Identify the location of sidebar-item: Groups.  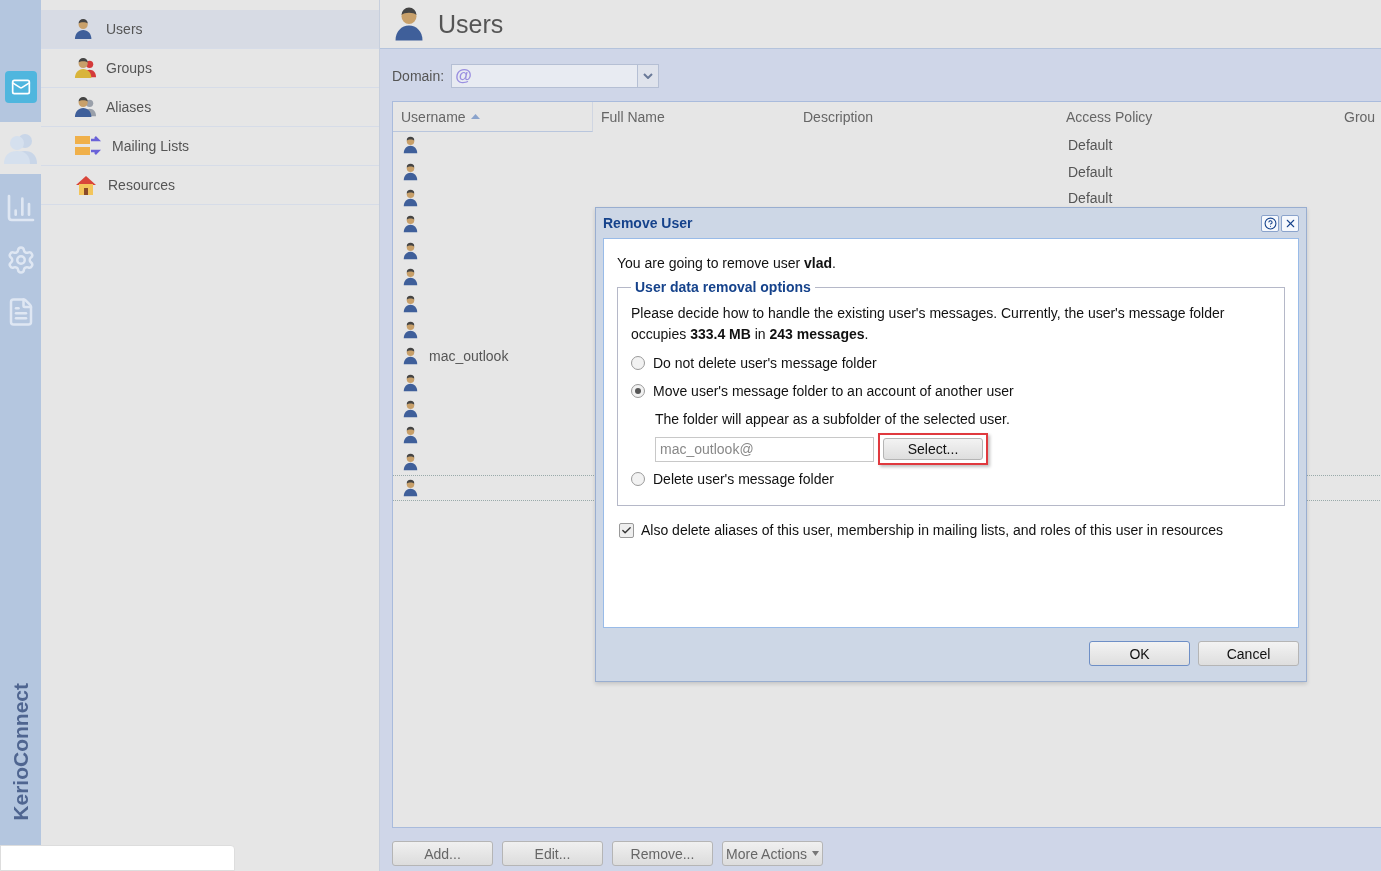
(210, 68).